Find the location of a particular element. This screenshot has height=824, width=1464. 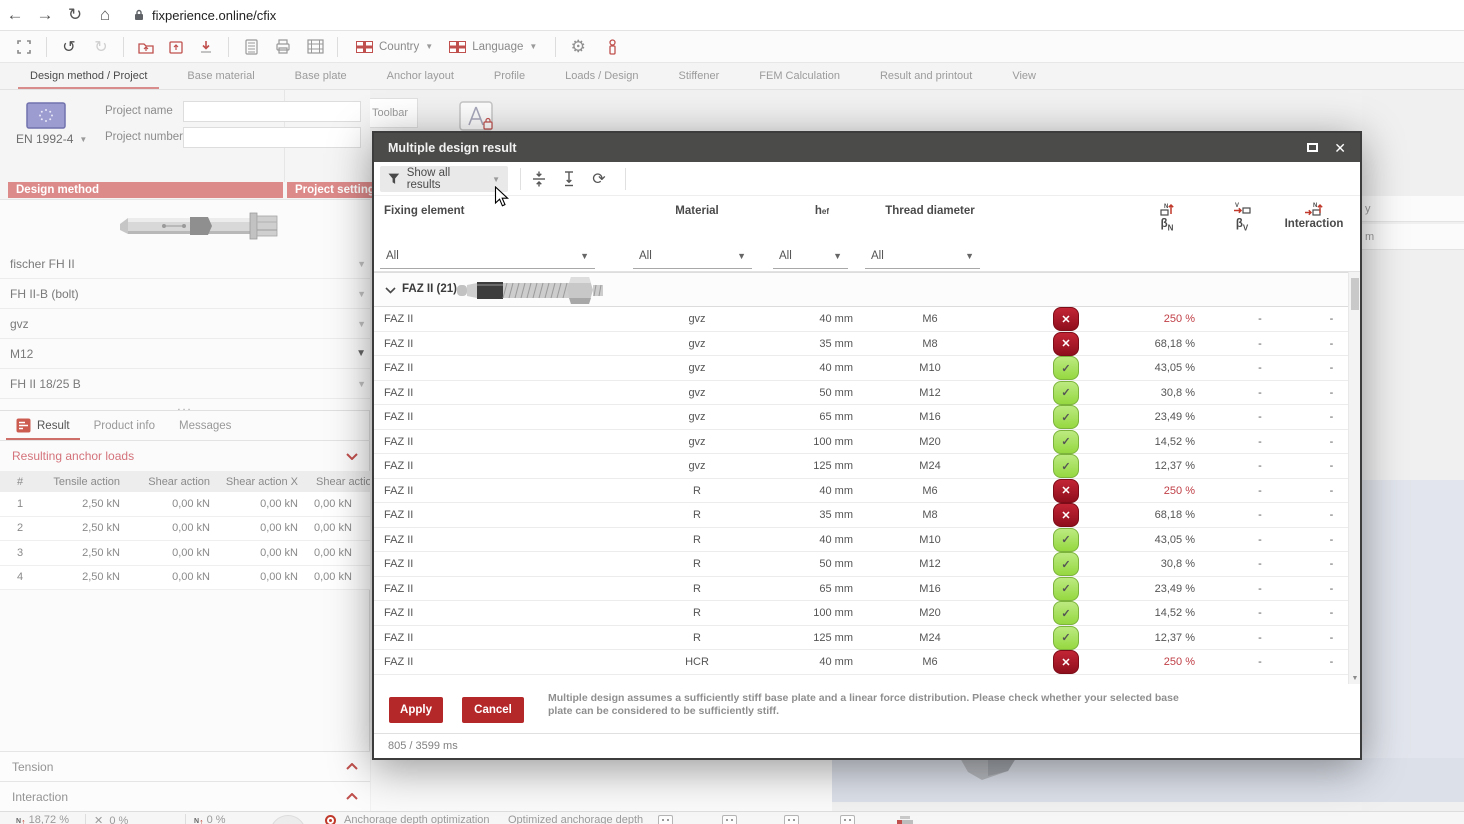

anchor-dropdown: FH II 18/25 B ▼ is located at coordinates (185, 384).